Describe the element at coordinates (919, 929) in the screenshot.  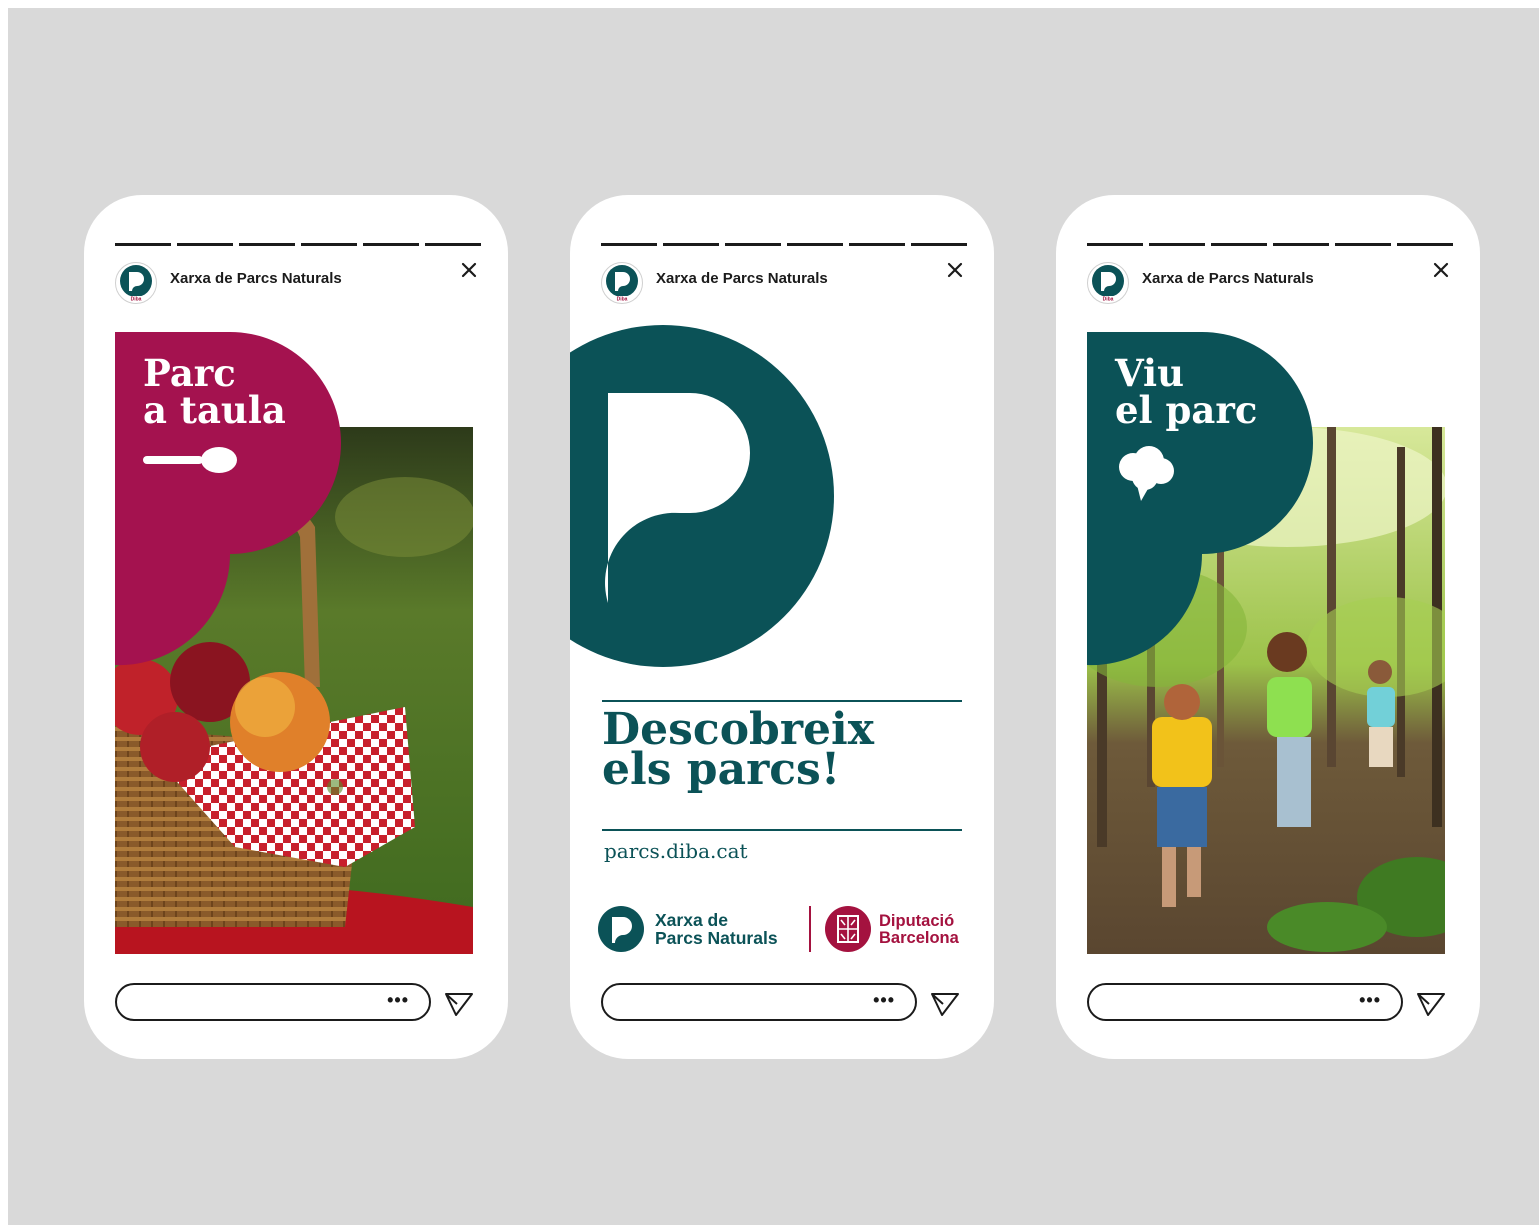
I see `diputacio-logo-text: Diputació Barcelona` at that location.